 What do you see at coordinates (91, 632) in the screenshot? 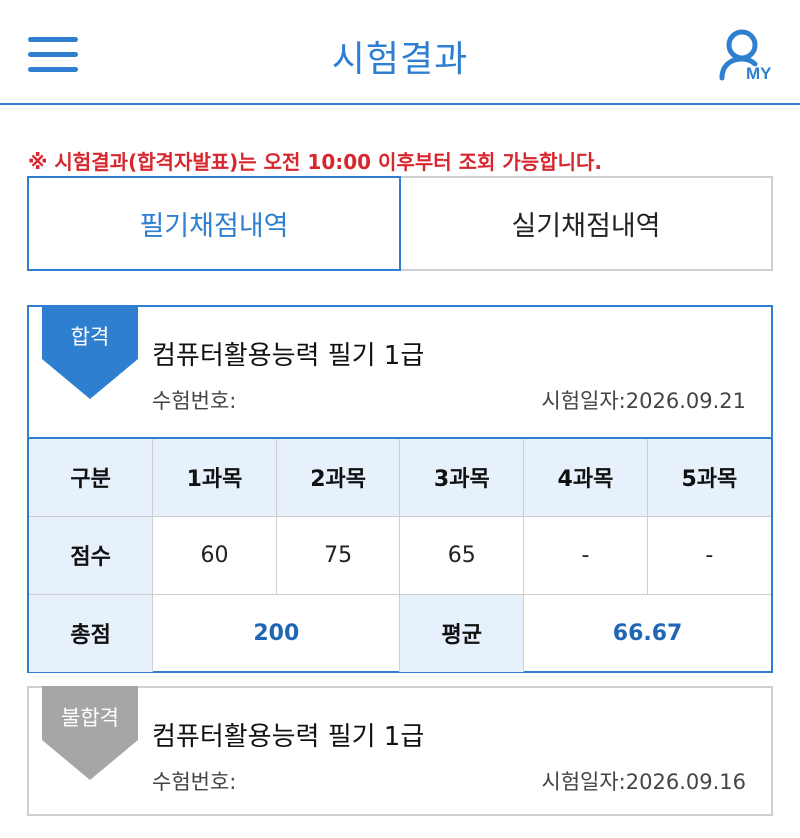
I see `total-label: 총점` at bounding box center [91, 632].